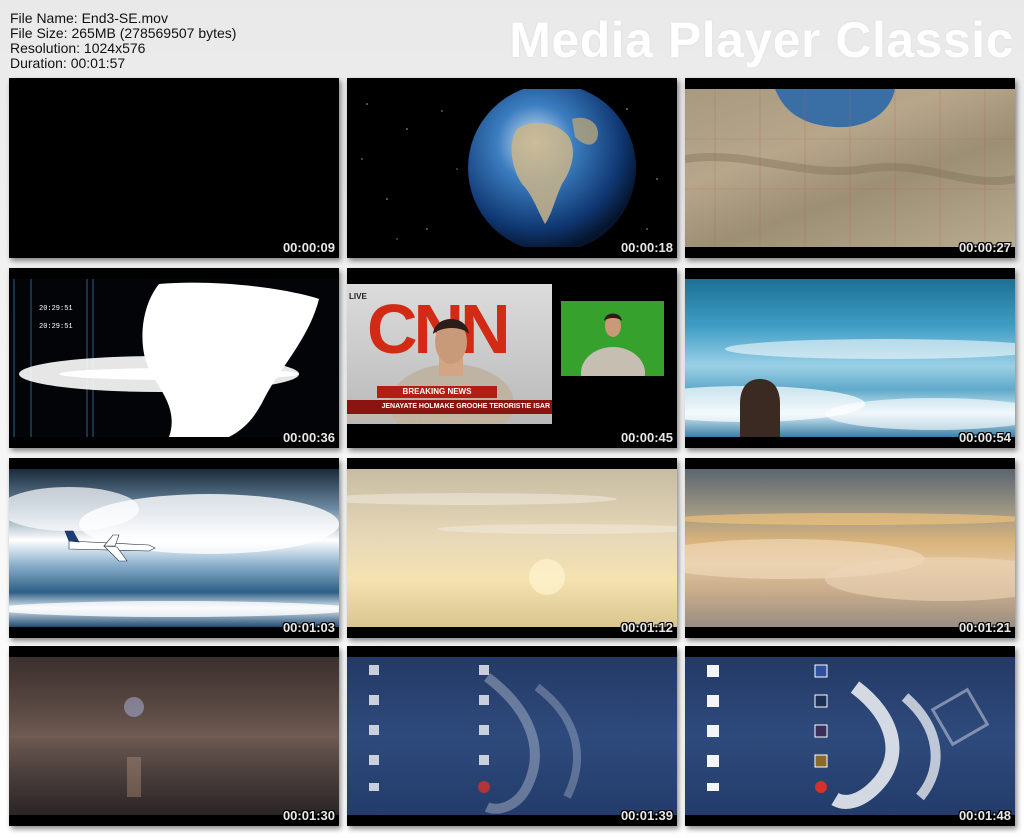 This screenshot has height=838, width=1024. What do you see at coordinates (984, 437) in the screenshot?
I see `timestamp: 00:00:54` at bounding box center [984, 437].